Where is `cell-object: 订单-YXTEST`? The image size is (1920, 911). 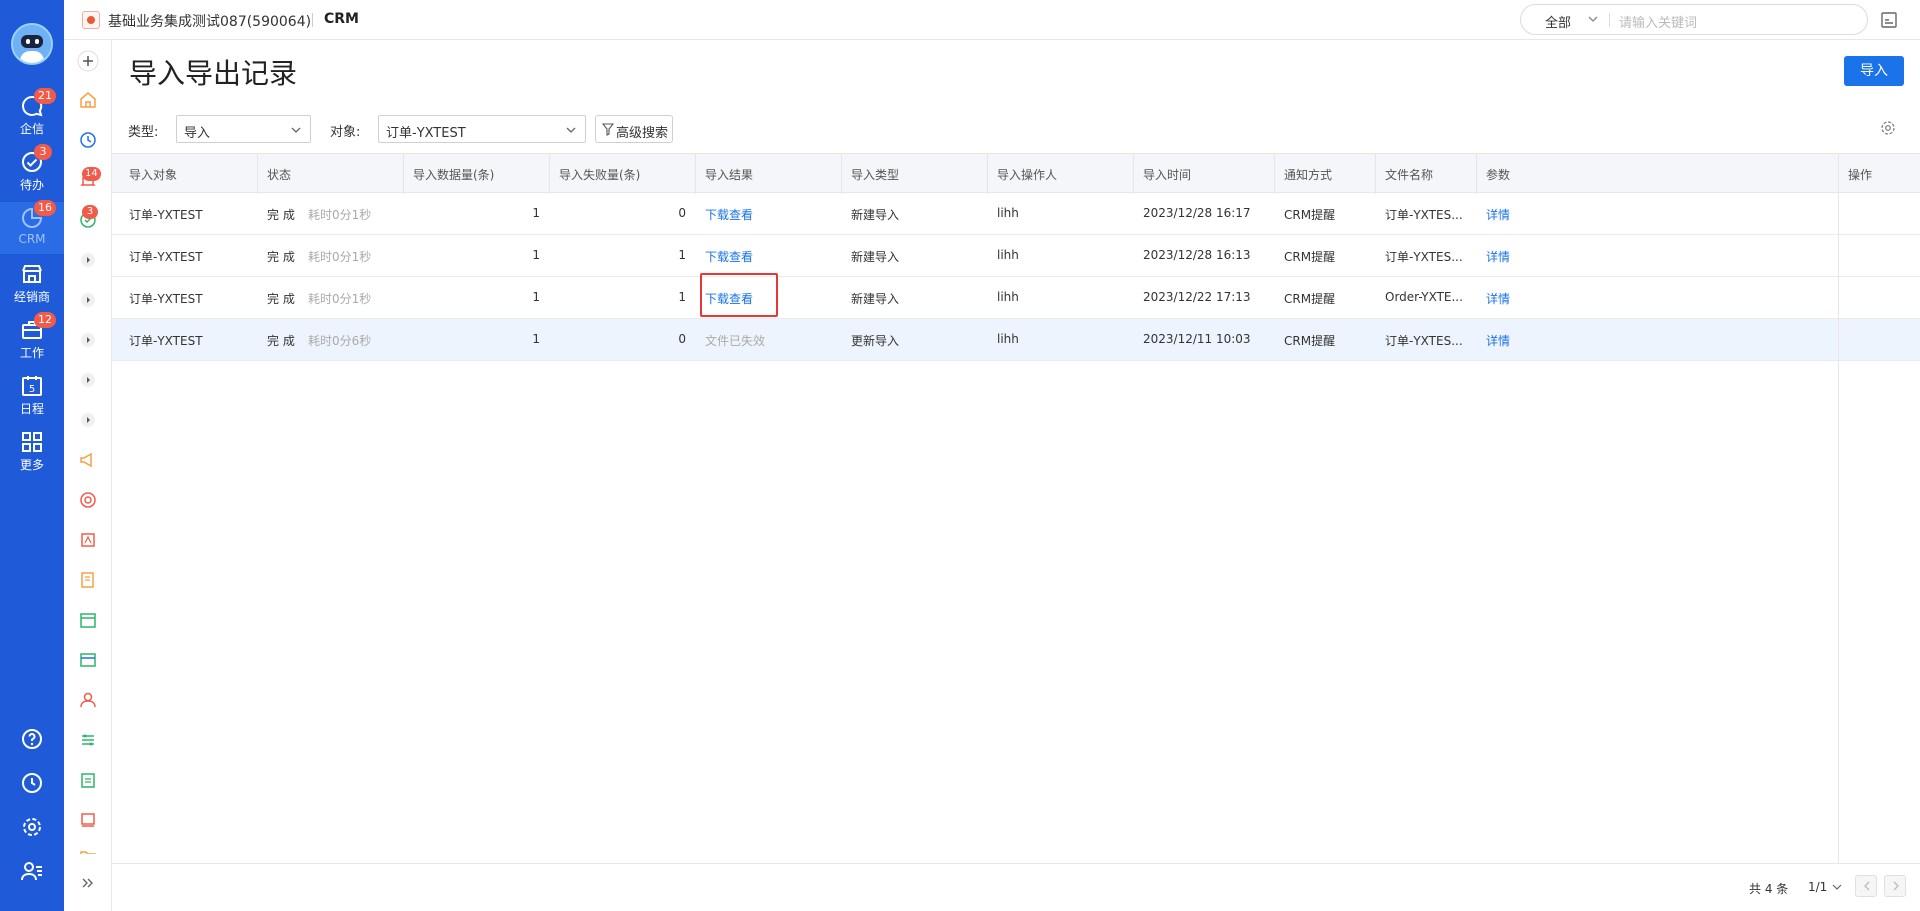 cell-object: 订单-YXTEST is located at coordinates (166, 299).